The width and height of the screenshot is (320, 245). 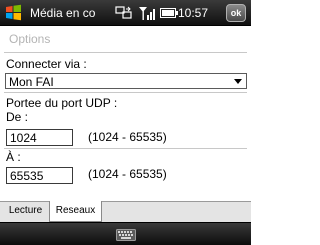 I want to click on tab-strip: Lecture Reseaux, so click(x=125, y=211).